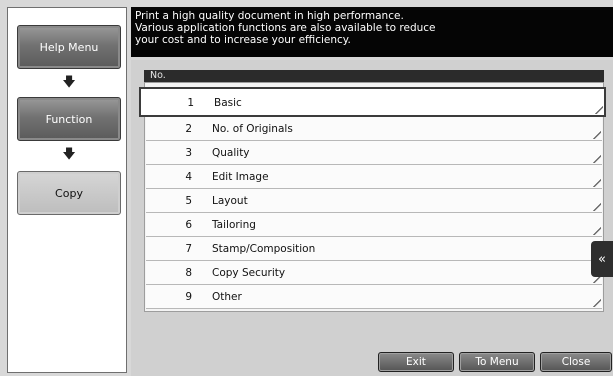  Describe the element at coordinates (231, 153) in the screenshot. I see `item-label: Quality` at that location.